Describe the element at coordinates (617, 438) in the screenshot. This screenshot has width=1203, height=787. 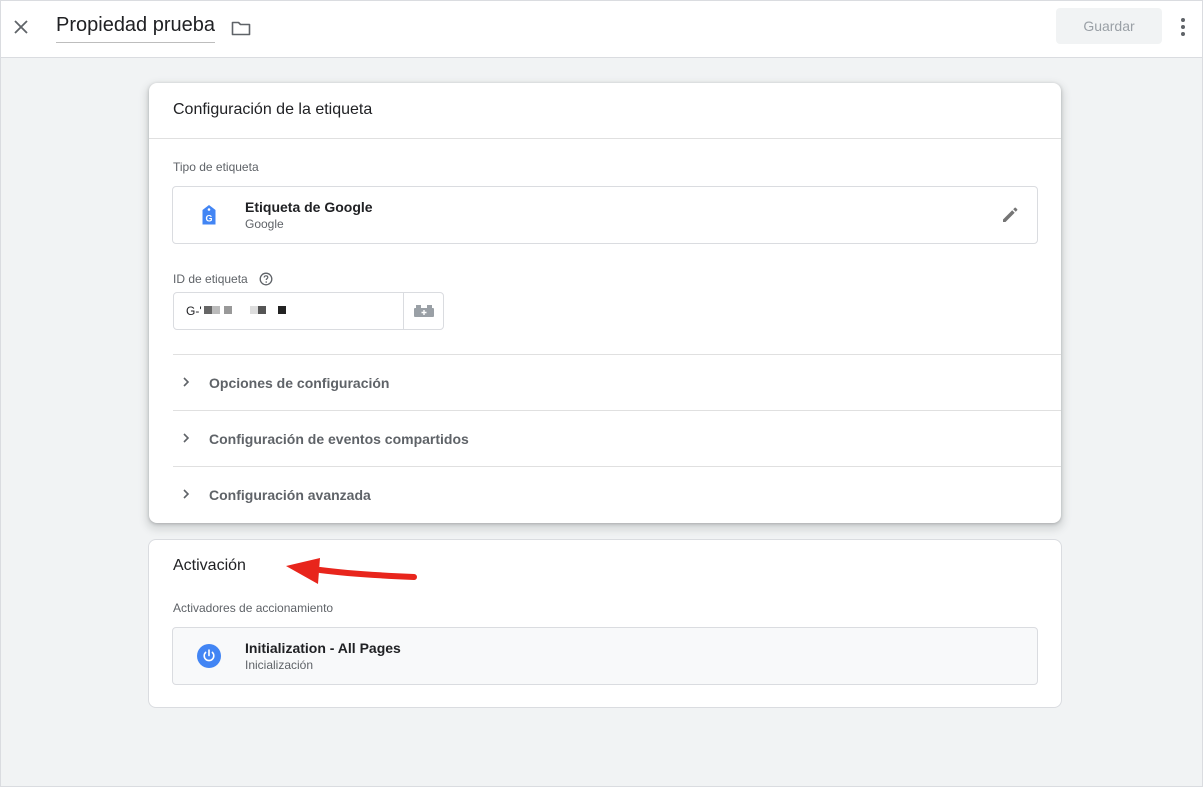
I see `section-shared-events: Configuración de eventos compartidos` at that location.